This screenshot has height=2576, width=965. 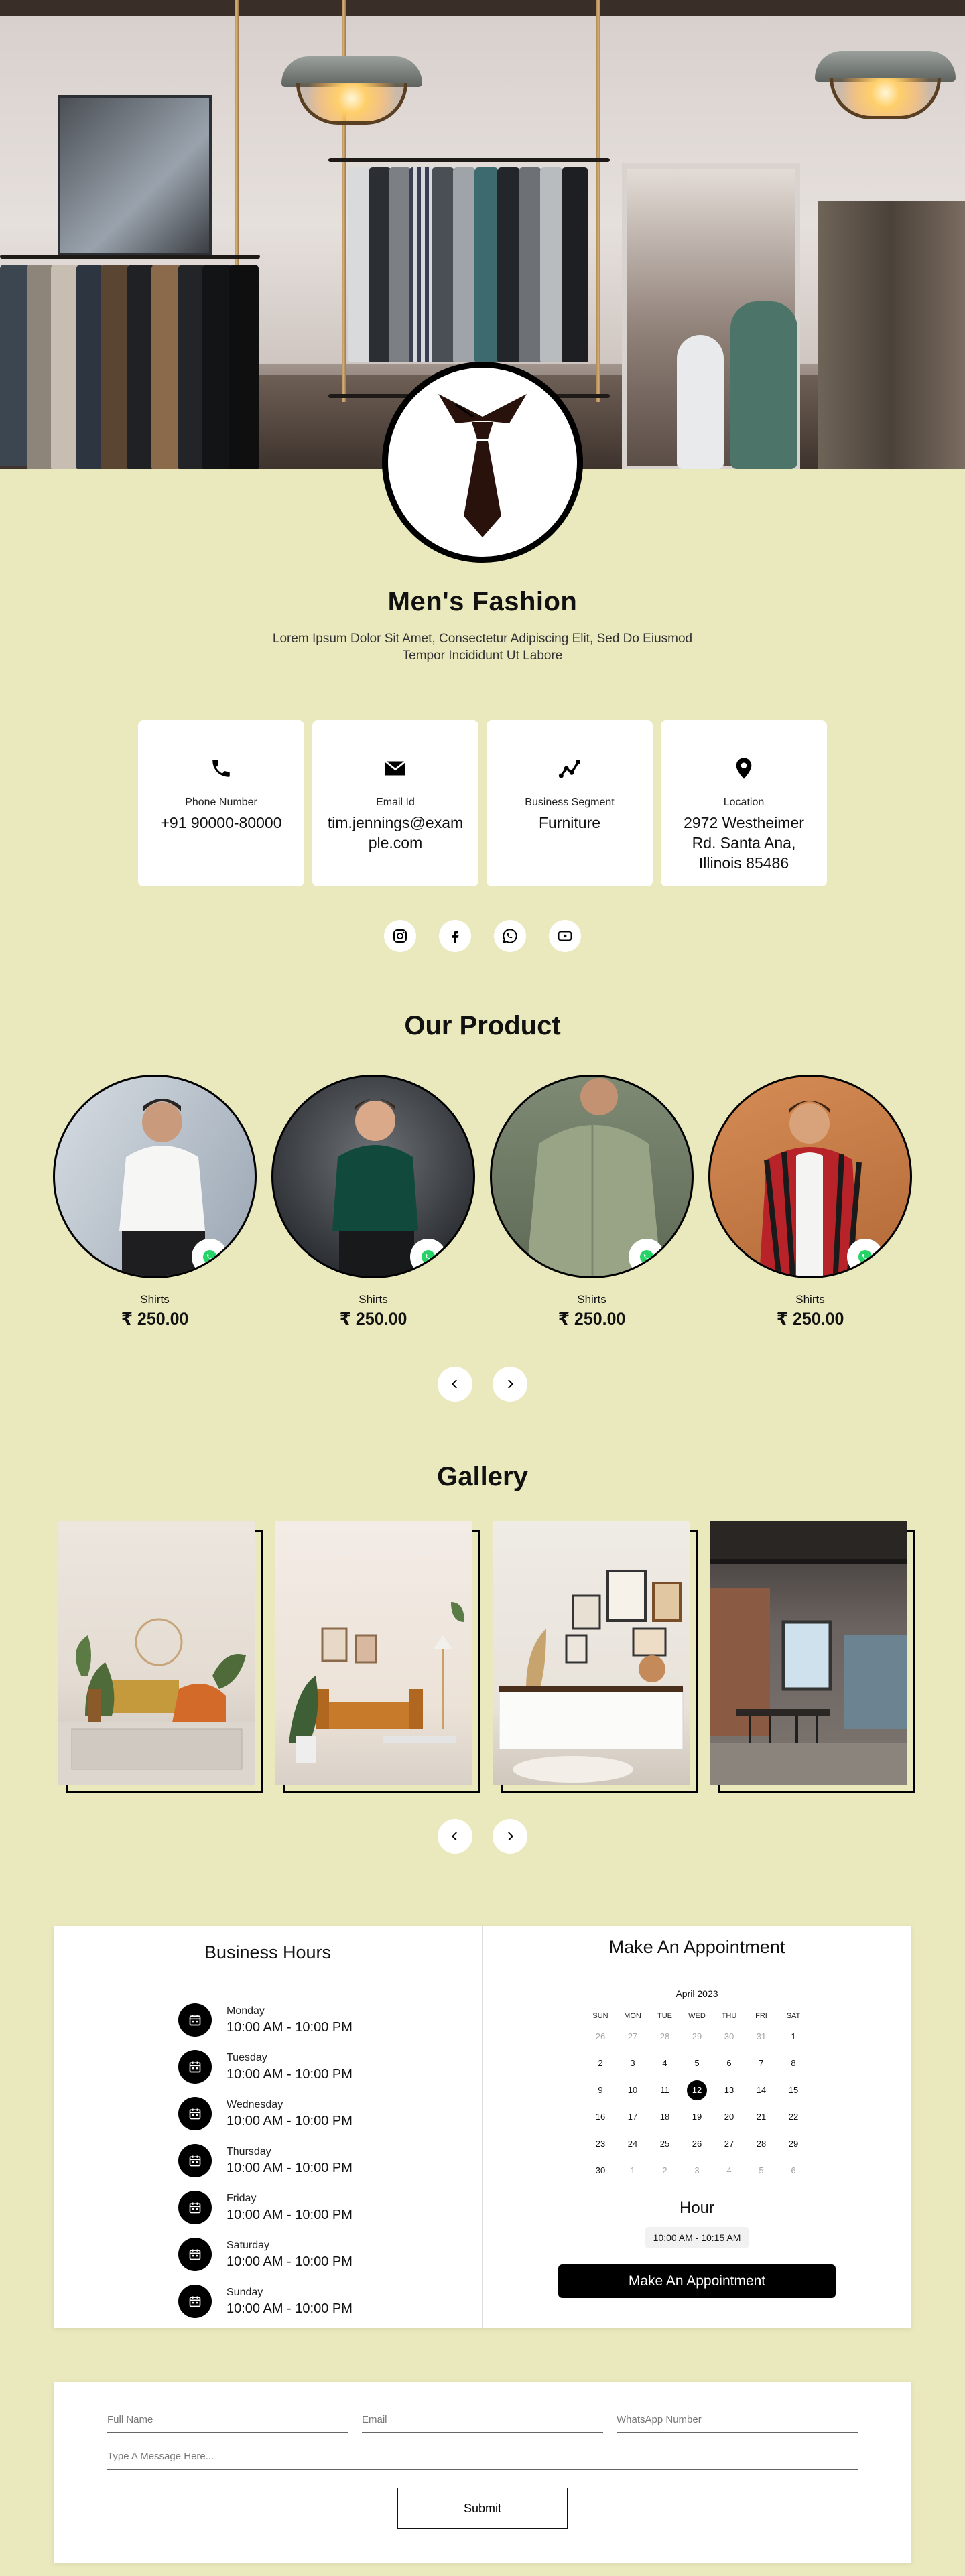 What do you see at coordinates (221, 803) in the screenshot?
I see `info-card-phone: Phone Number +91 90000-80000` at bounding box center [221, 803].